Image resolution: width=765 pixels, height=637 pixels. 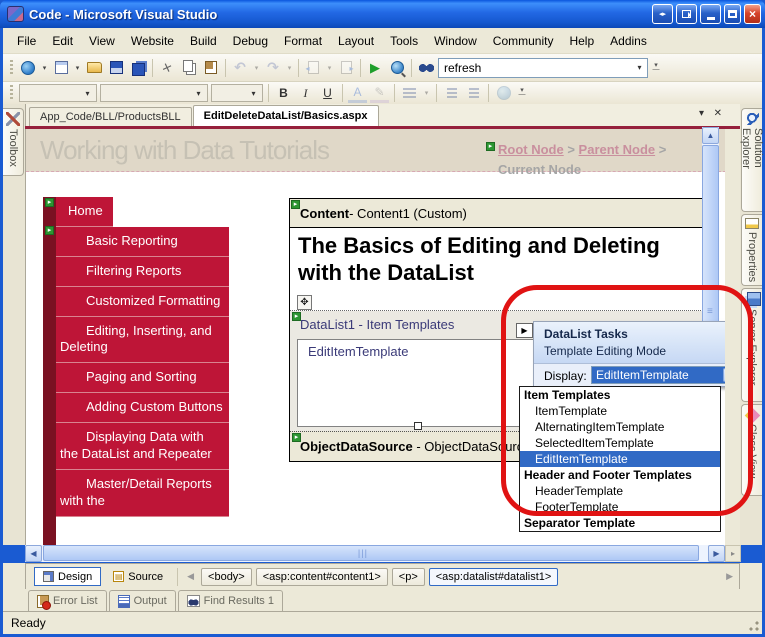 What do you see at coordinates (753, 625) in the screenshot?
I see `resize-grip` at bounding box center [753, 625].